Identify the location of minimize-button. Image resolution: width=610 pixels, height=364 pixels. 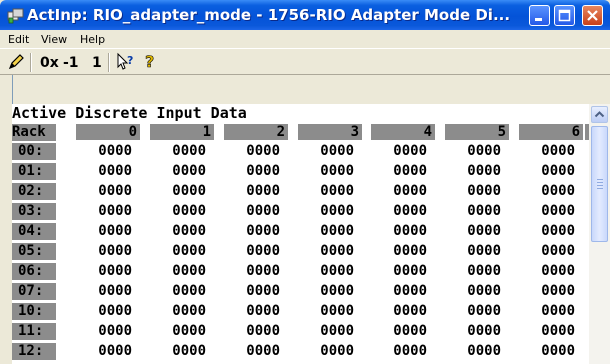
(539, 15).